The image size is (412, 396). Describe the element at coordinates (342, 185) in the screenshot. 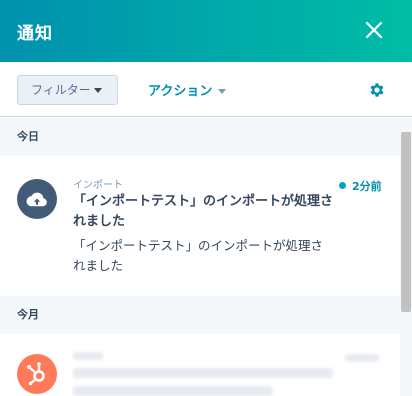

I see `unread-indicator` at that location.